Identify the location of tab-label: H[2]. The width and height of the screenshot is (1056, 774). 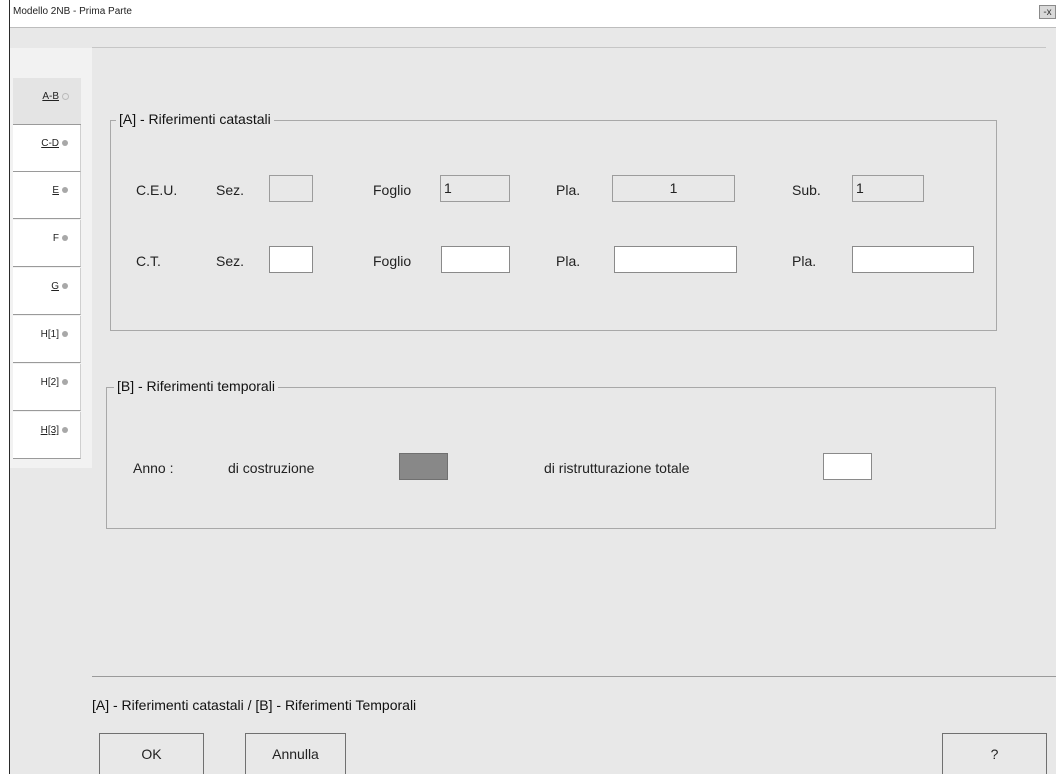
(49, 382).